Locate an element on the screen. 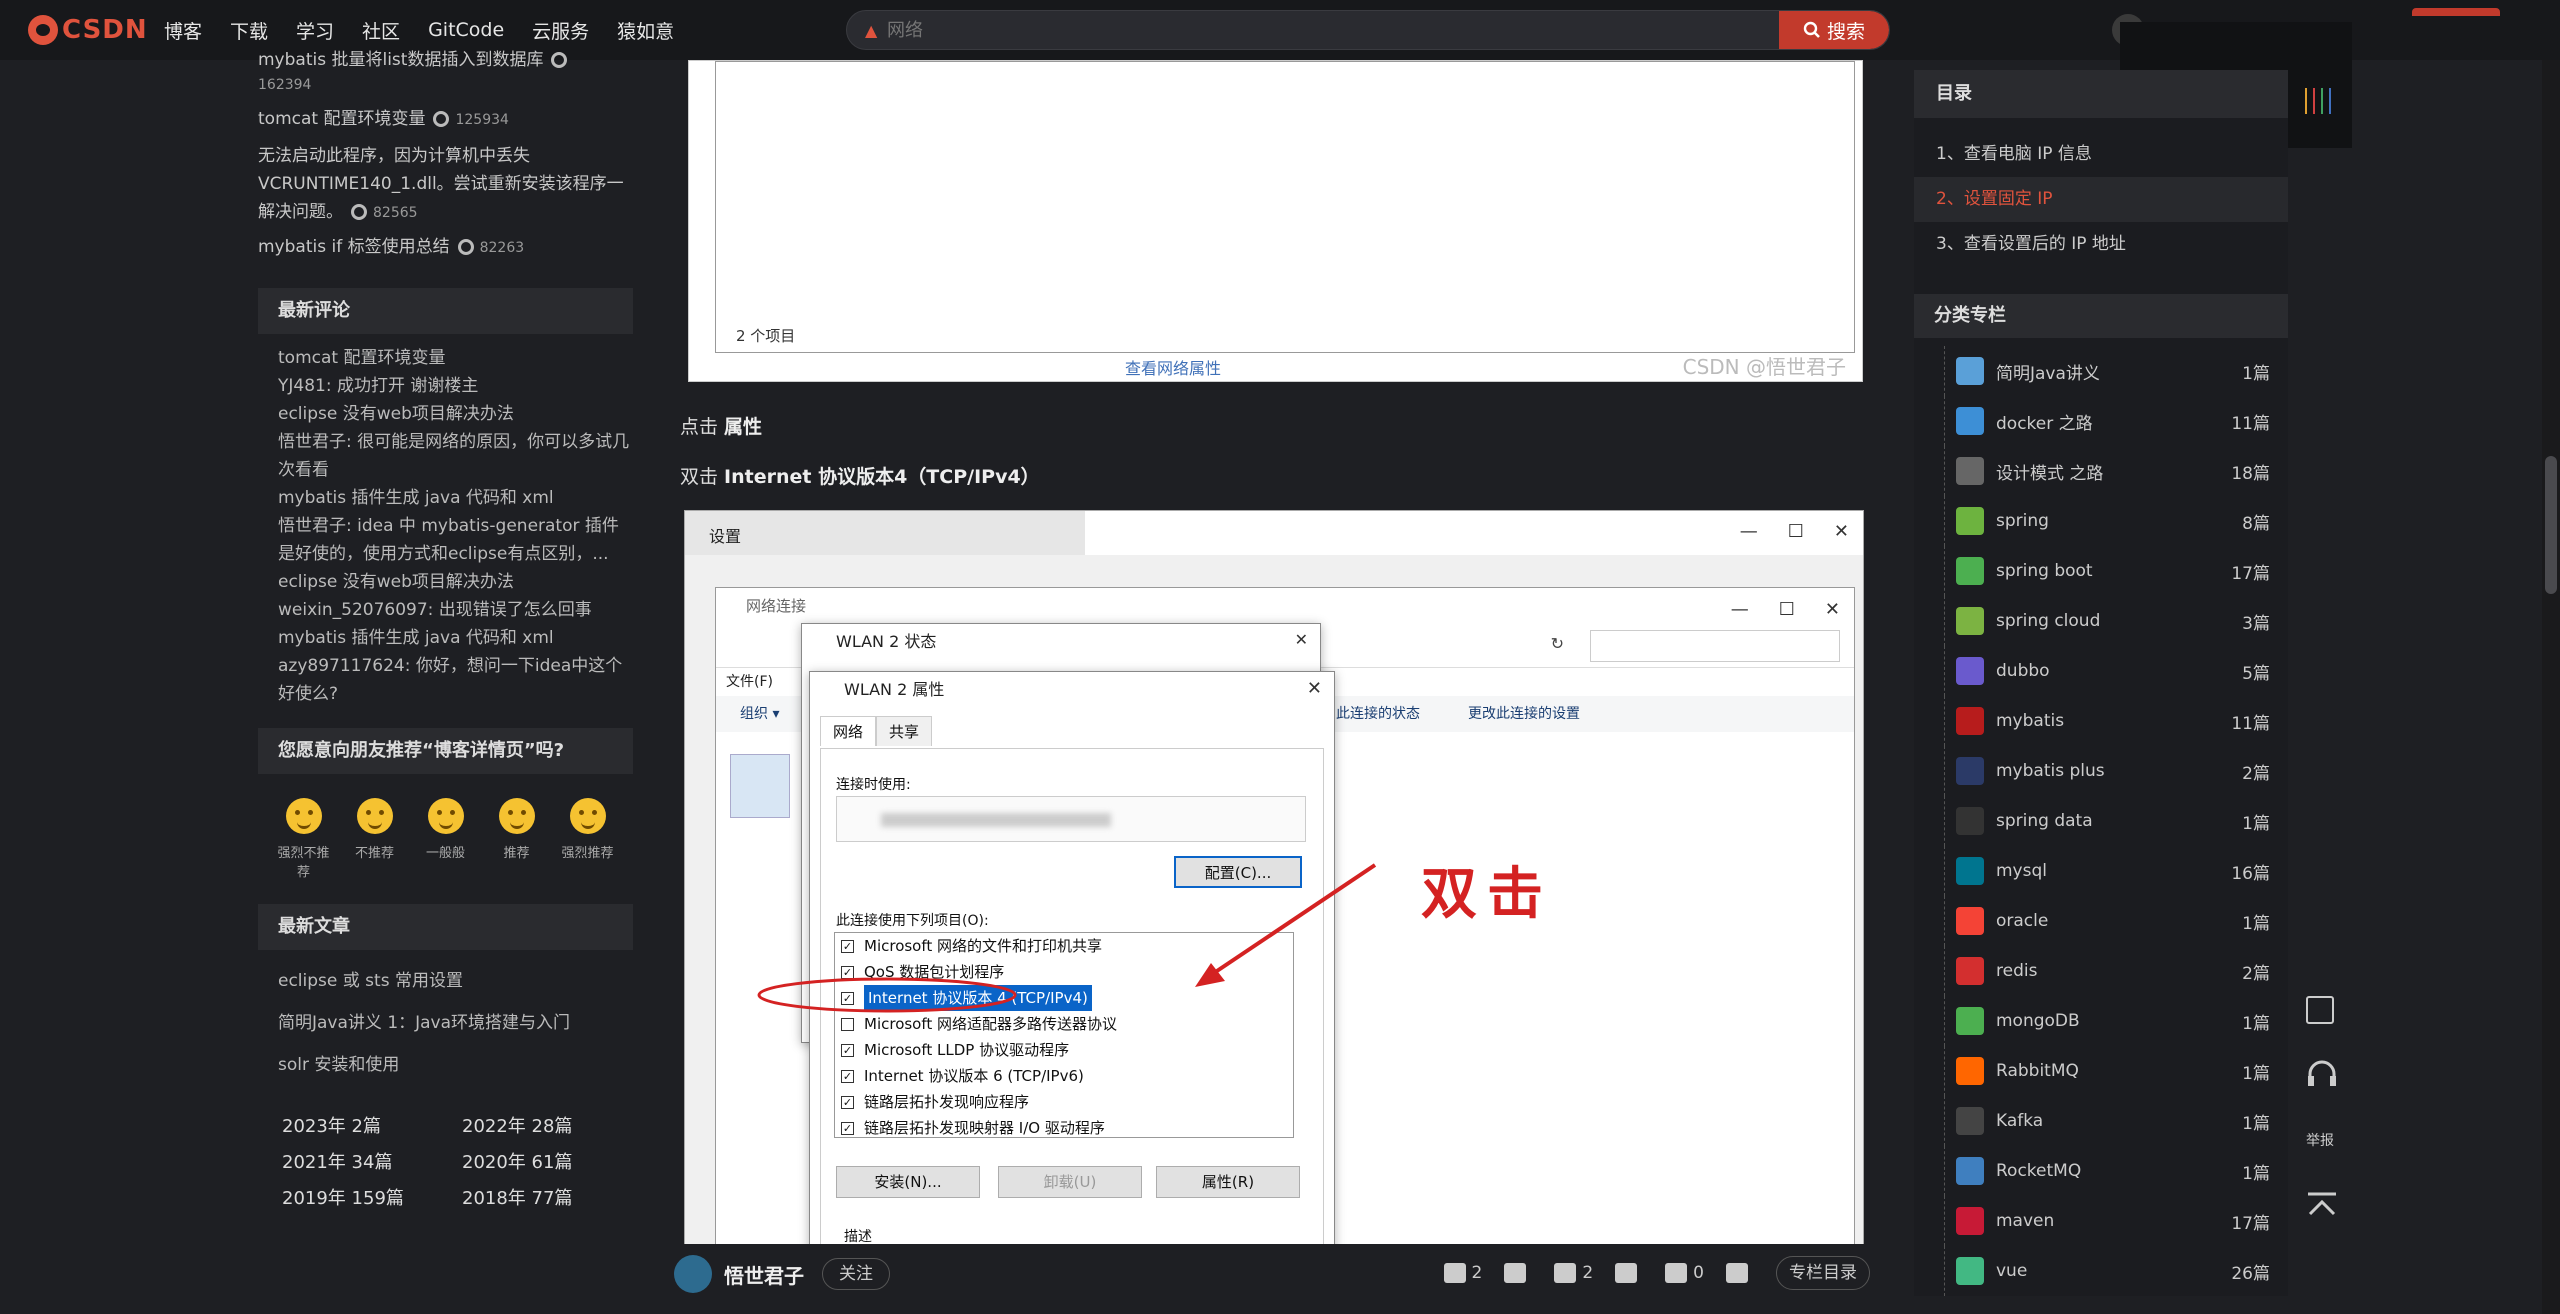 Image resolution: width=2560 pixels, height=1314 pixels. nav-blog: 博客 is located at coordinates (183, 30).